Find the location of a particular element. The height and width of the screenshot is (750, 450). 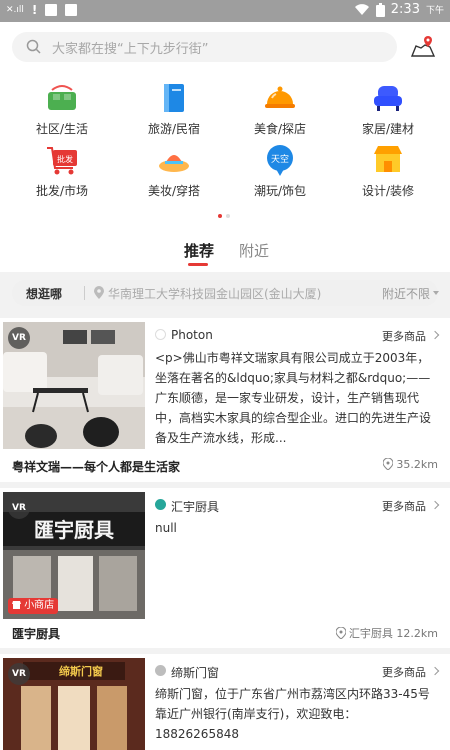

category-food: 美食/探店 is located at coordinates (280, 108).